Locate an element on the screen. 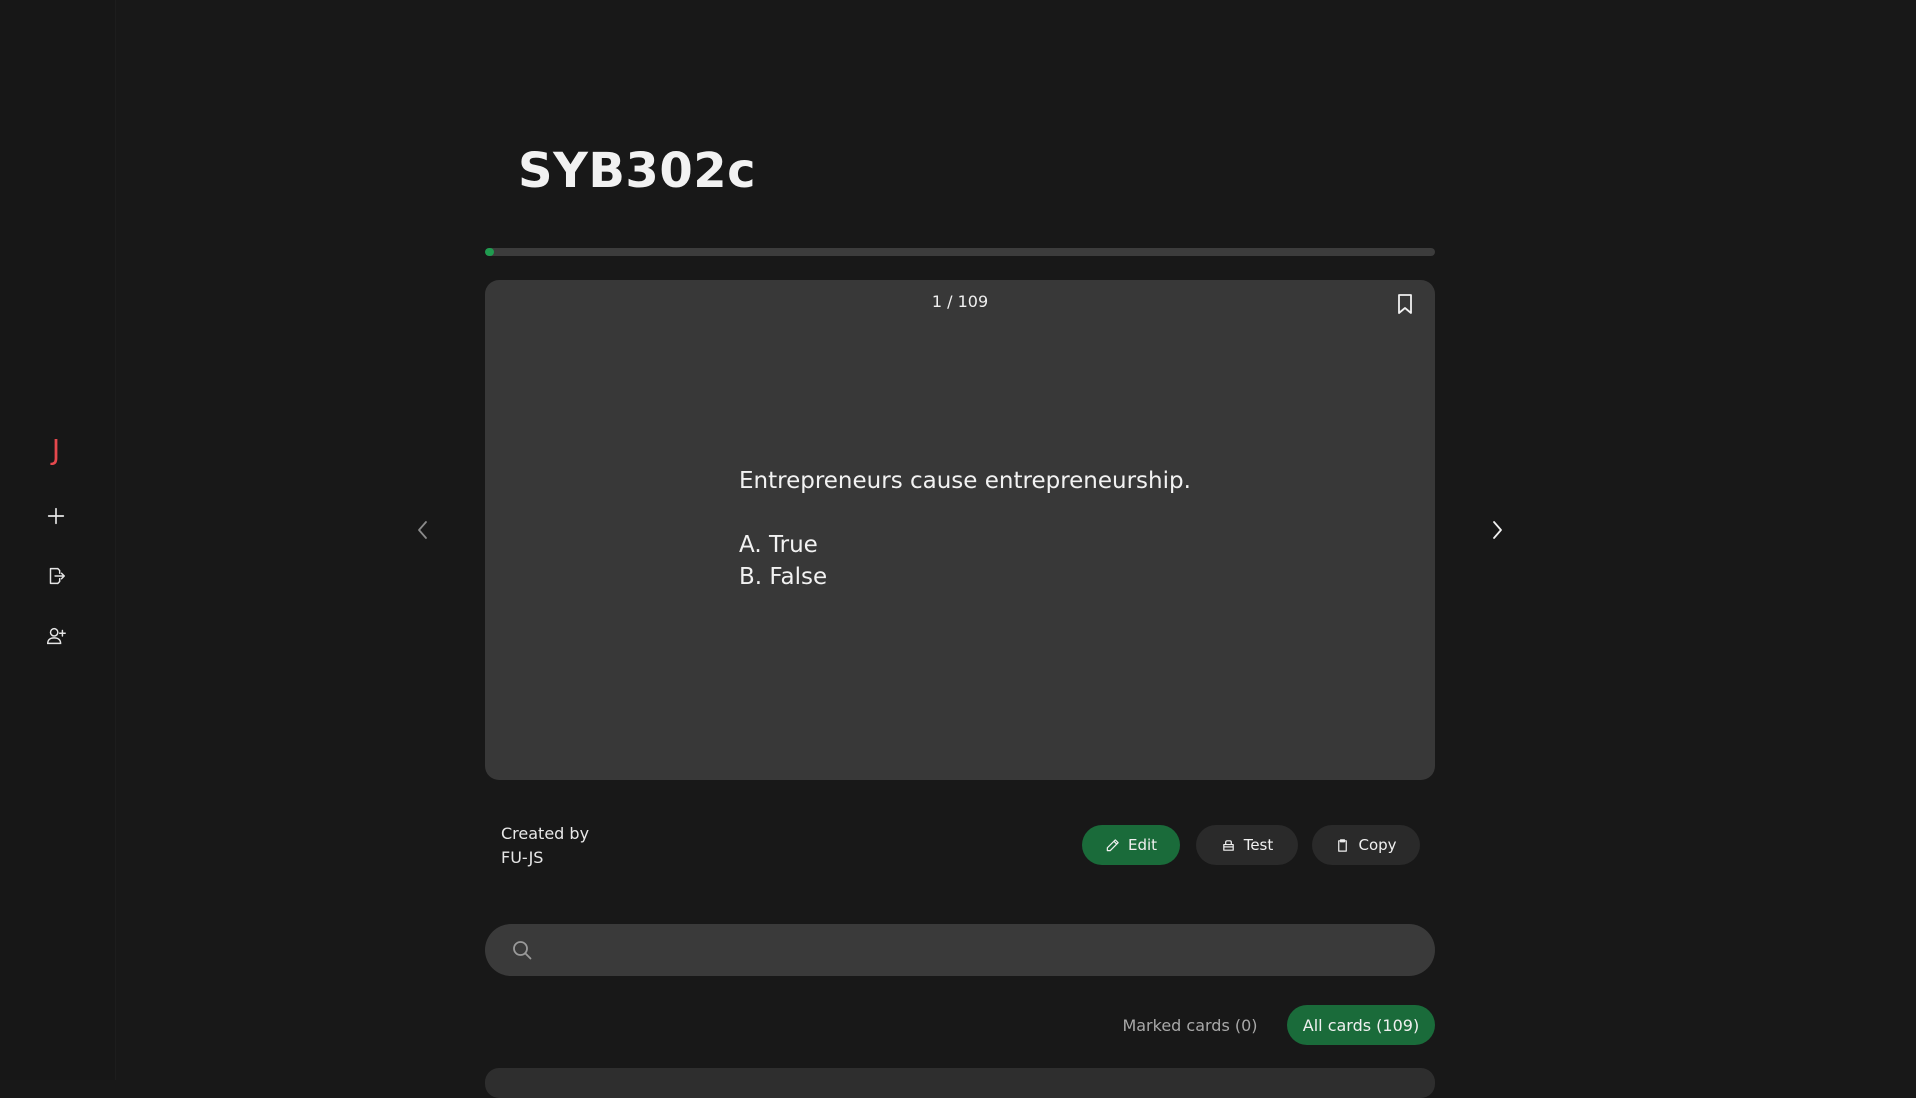 This screenshot has width=1916, height=1098. logout-icon is located at coordinates (57, 576).